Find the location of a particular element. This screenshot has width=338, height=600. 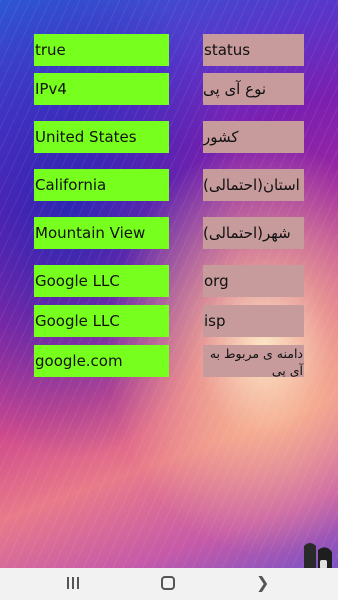

label-status: status is located at coordinates (253, 50).